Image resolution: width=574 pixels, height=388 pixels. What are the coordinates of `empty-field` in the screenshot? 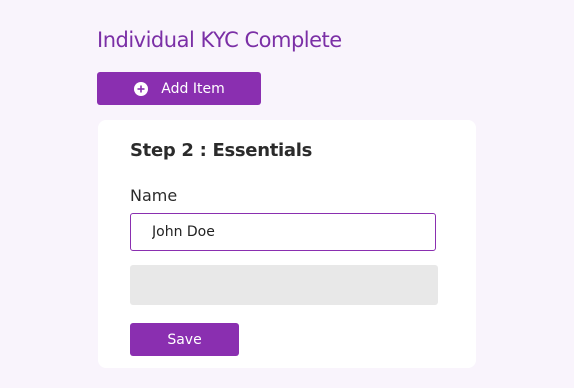 It's located at (284, 285).